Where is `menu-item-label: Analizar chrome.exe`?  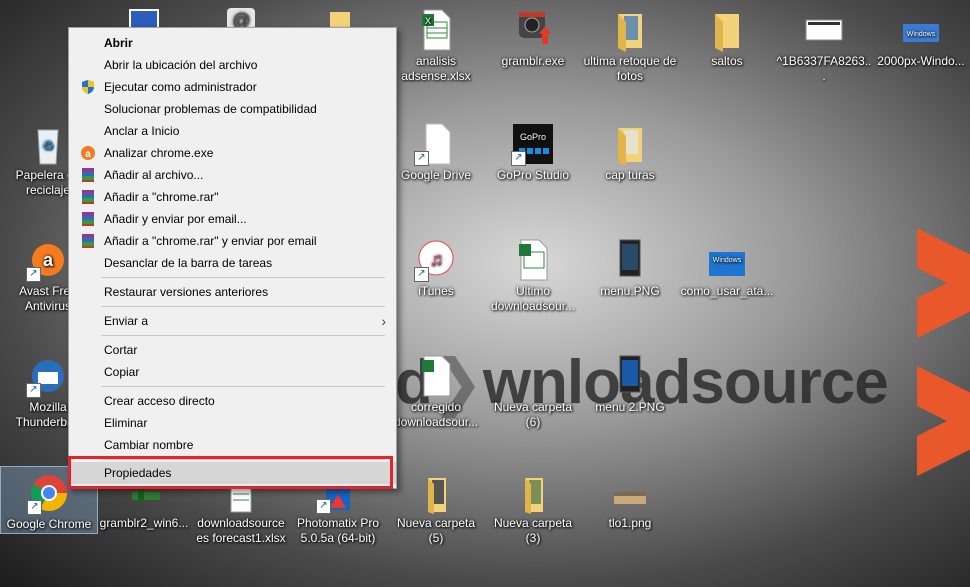
menu-item-label: Analizar chrome.exe is located at coordinates (159, 153).